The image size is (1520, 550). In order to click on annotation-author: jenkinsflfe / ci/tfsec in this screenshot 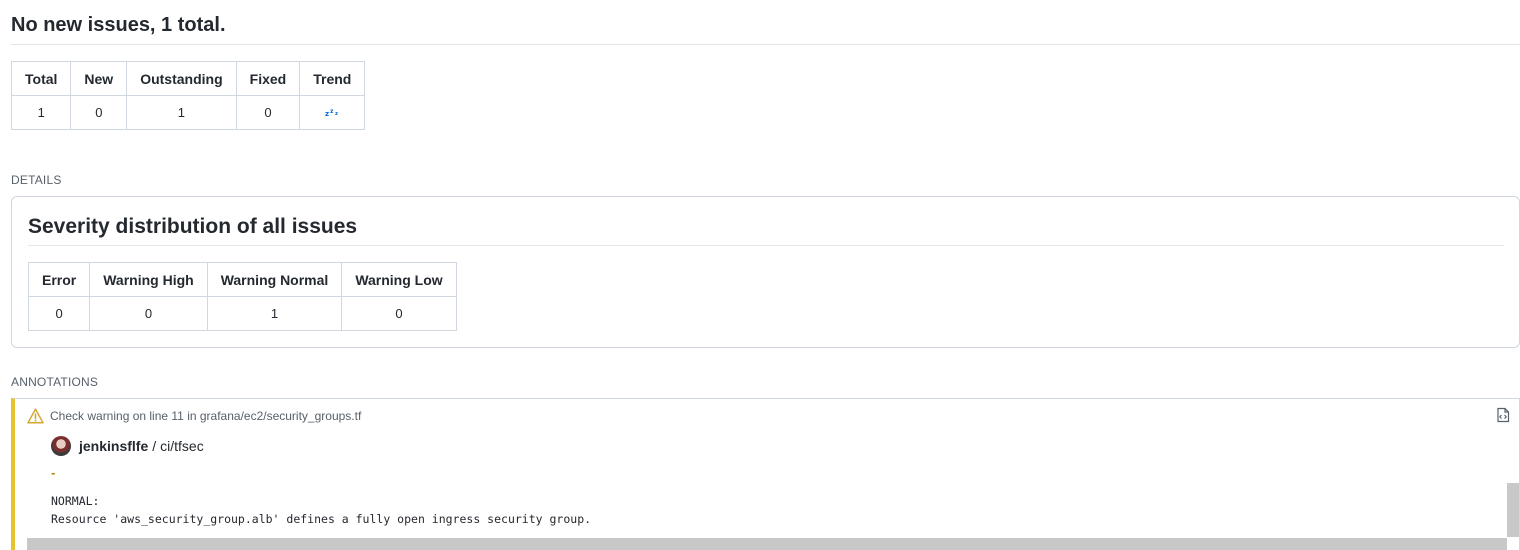, I will do `click(127, 446)`.